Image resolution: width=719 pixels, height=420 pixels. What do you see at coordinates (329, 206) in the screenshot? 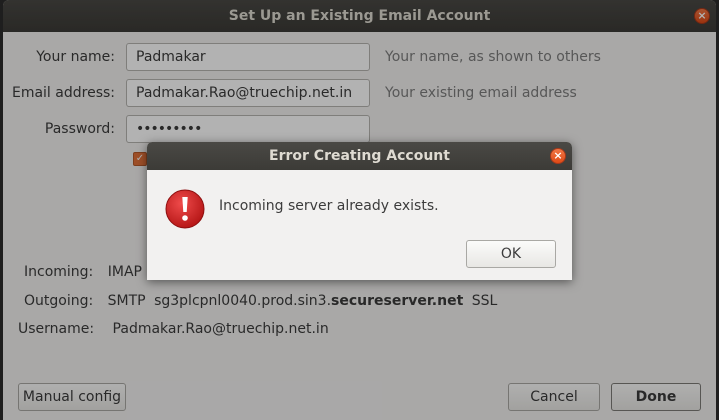
I see `dialog-message: Incoming server already exists.` at bounding box center [329, 206].